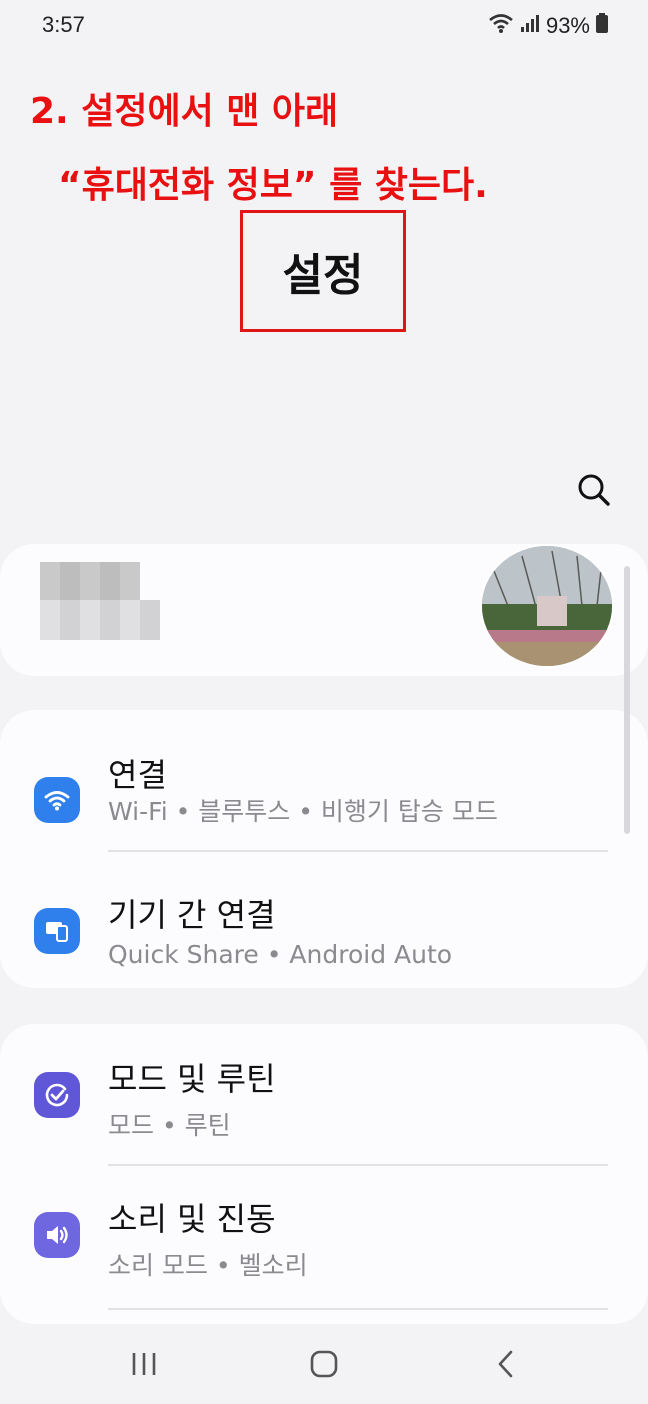 Image resolution: width=648 pixels, height=1404 pixels. I want to click on title-highlight-box: 설정, so click(323, 271).